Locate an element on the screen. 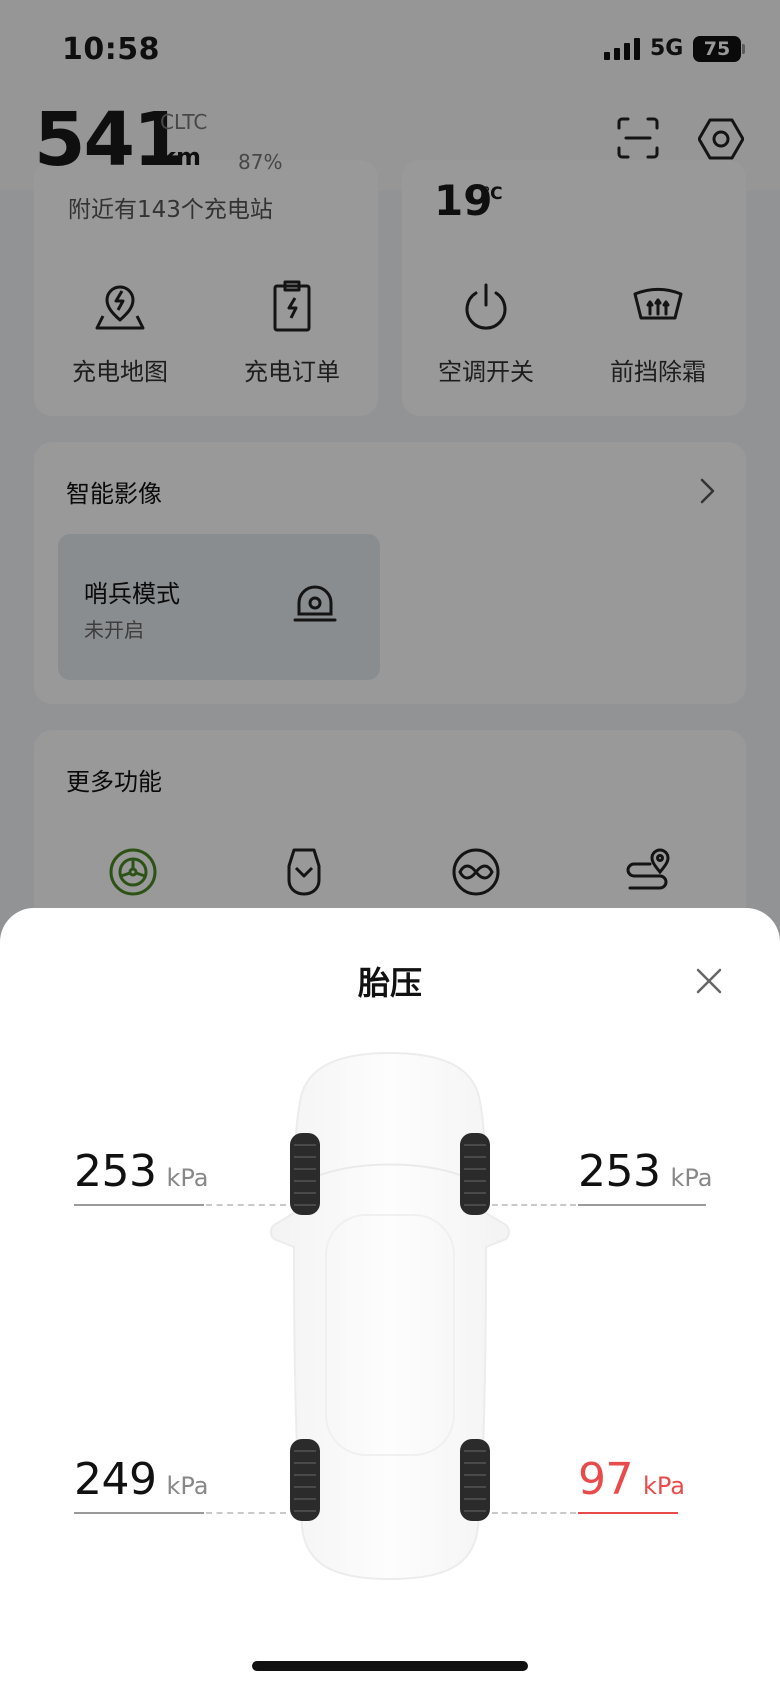 The image size is (780, 1688). rear-left-pressure-value: 249 is located at coordinates (115, 1479).